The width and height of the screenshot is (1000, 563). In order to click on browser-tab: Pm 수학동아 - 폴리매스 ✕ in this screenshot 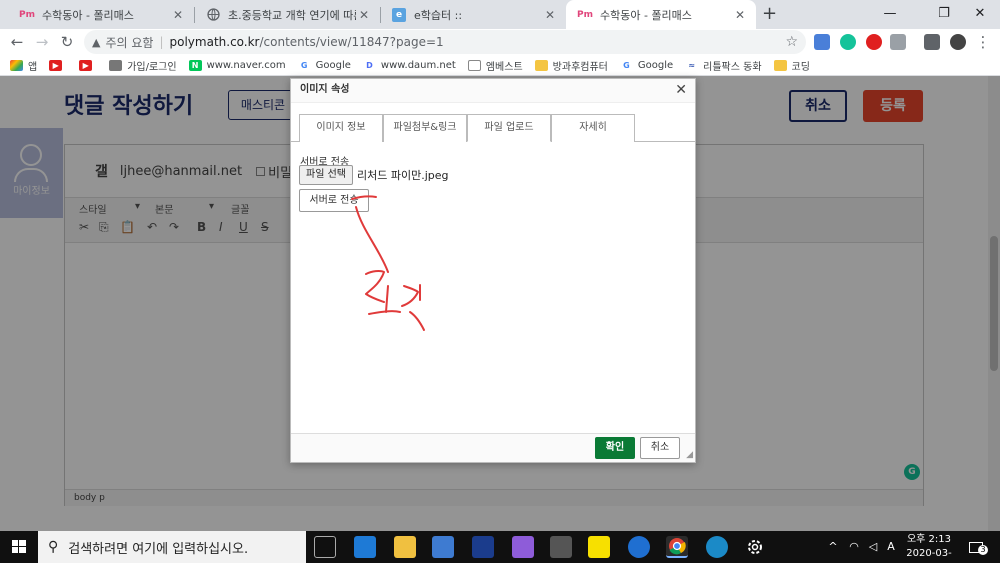, I will do `click(101, 14)`.